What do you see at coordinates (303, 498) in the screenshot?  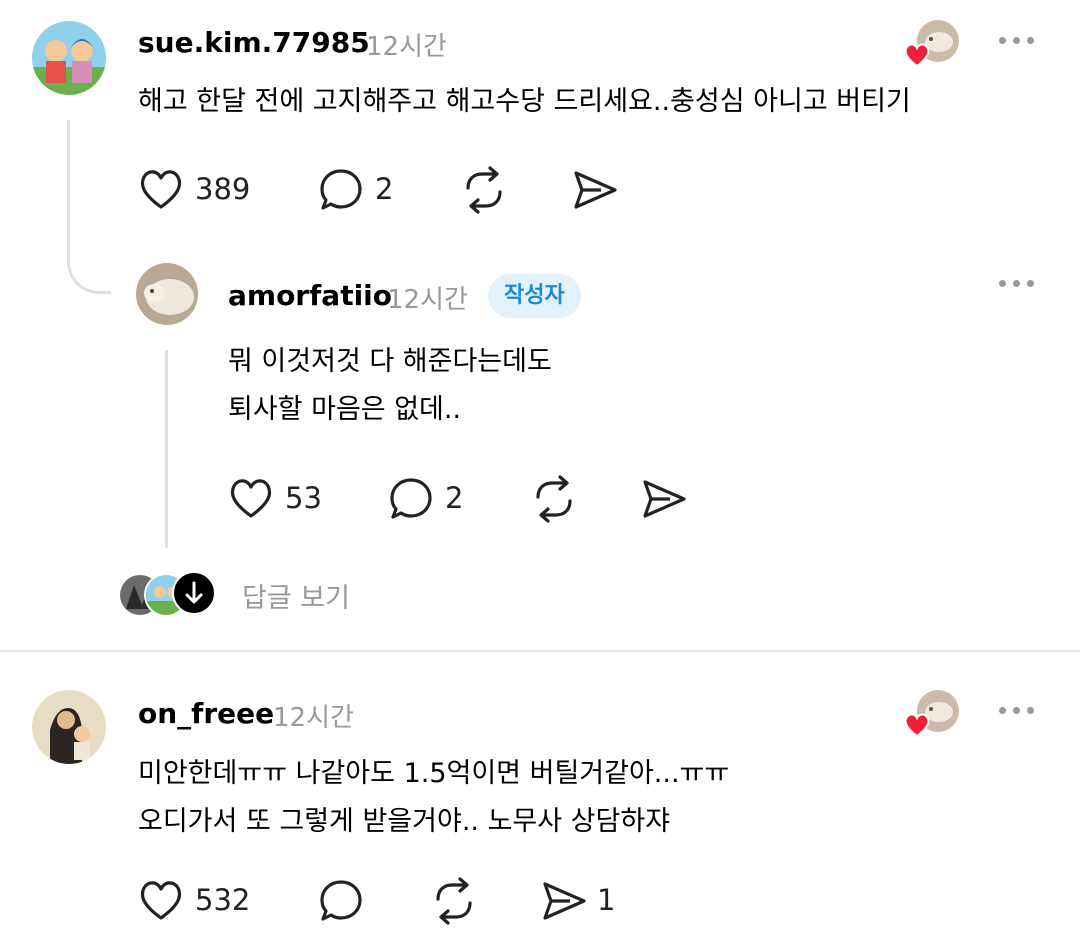 I see `like-count: 53` at bounding box center [303, 498].